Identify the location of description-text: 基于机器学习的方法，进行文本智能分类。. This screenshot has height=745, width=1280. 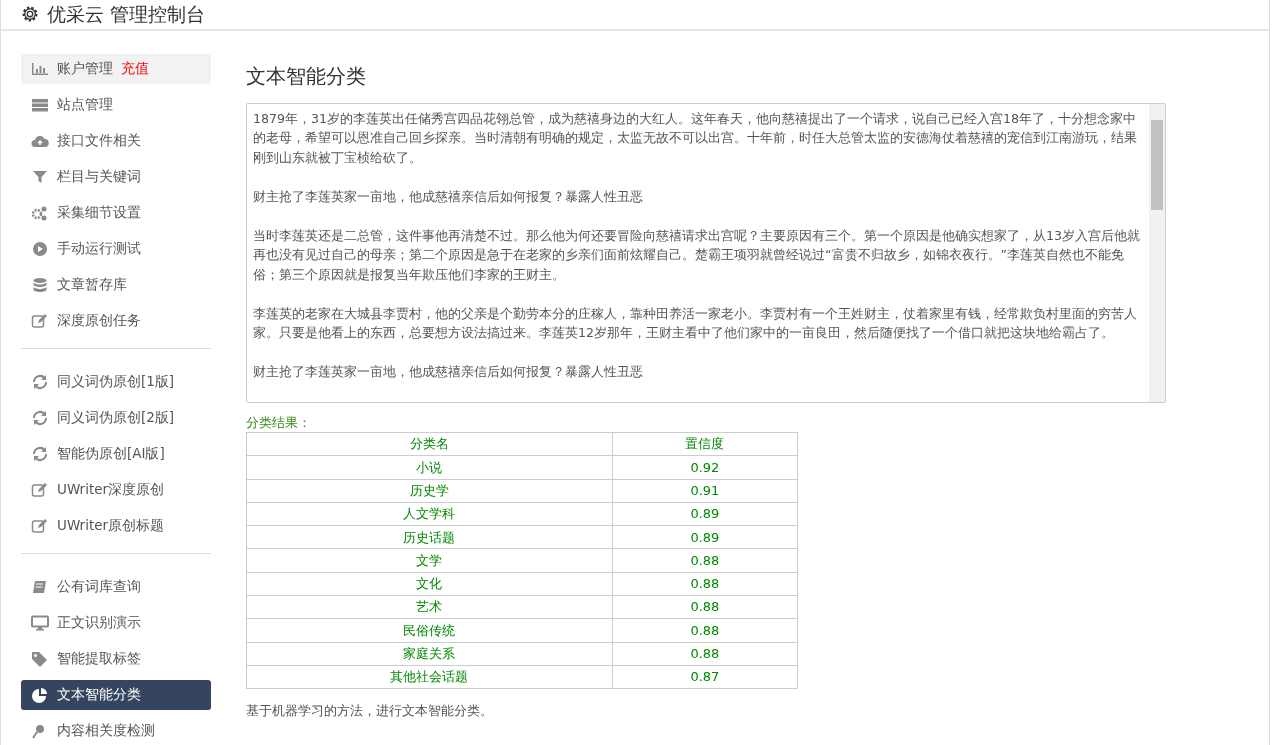
(370, 711).